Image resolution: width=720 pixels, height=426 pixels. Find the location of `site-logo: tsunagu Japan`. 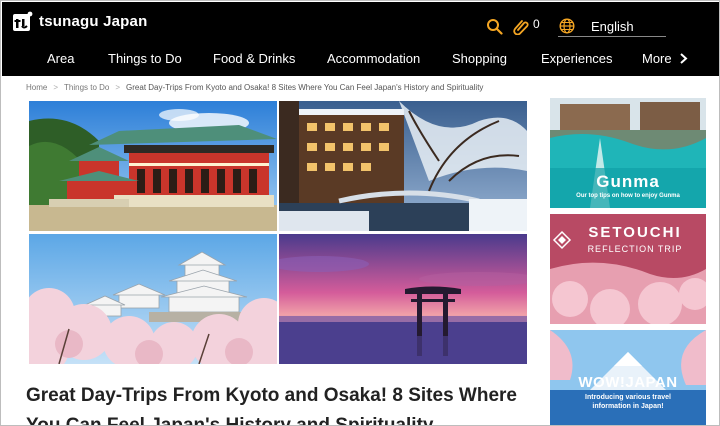

site-logo: tsunagu Japan is located at coordinates (79, 21).